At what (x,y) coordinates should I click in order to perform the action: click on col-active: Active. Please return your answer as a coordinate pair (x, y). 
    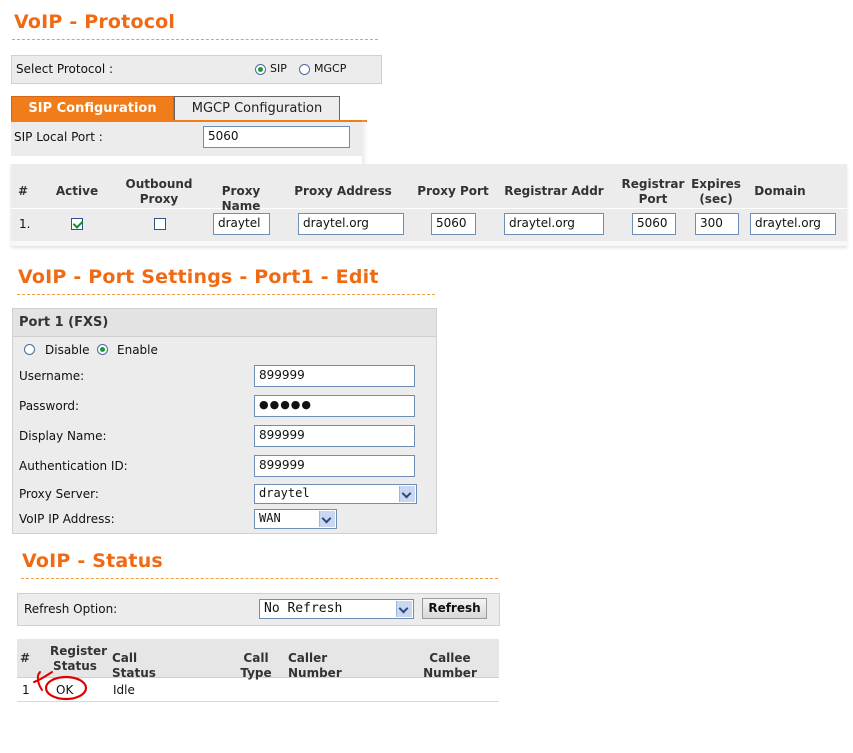
    Looking at the image, I should click on (77, 191).